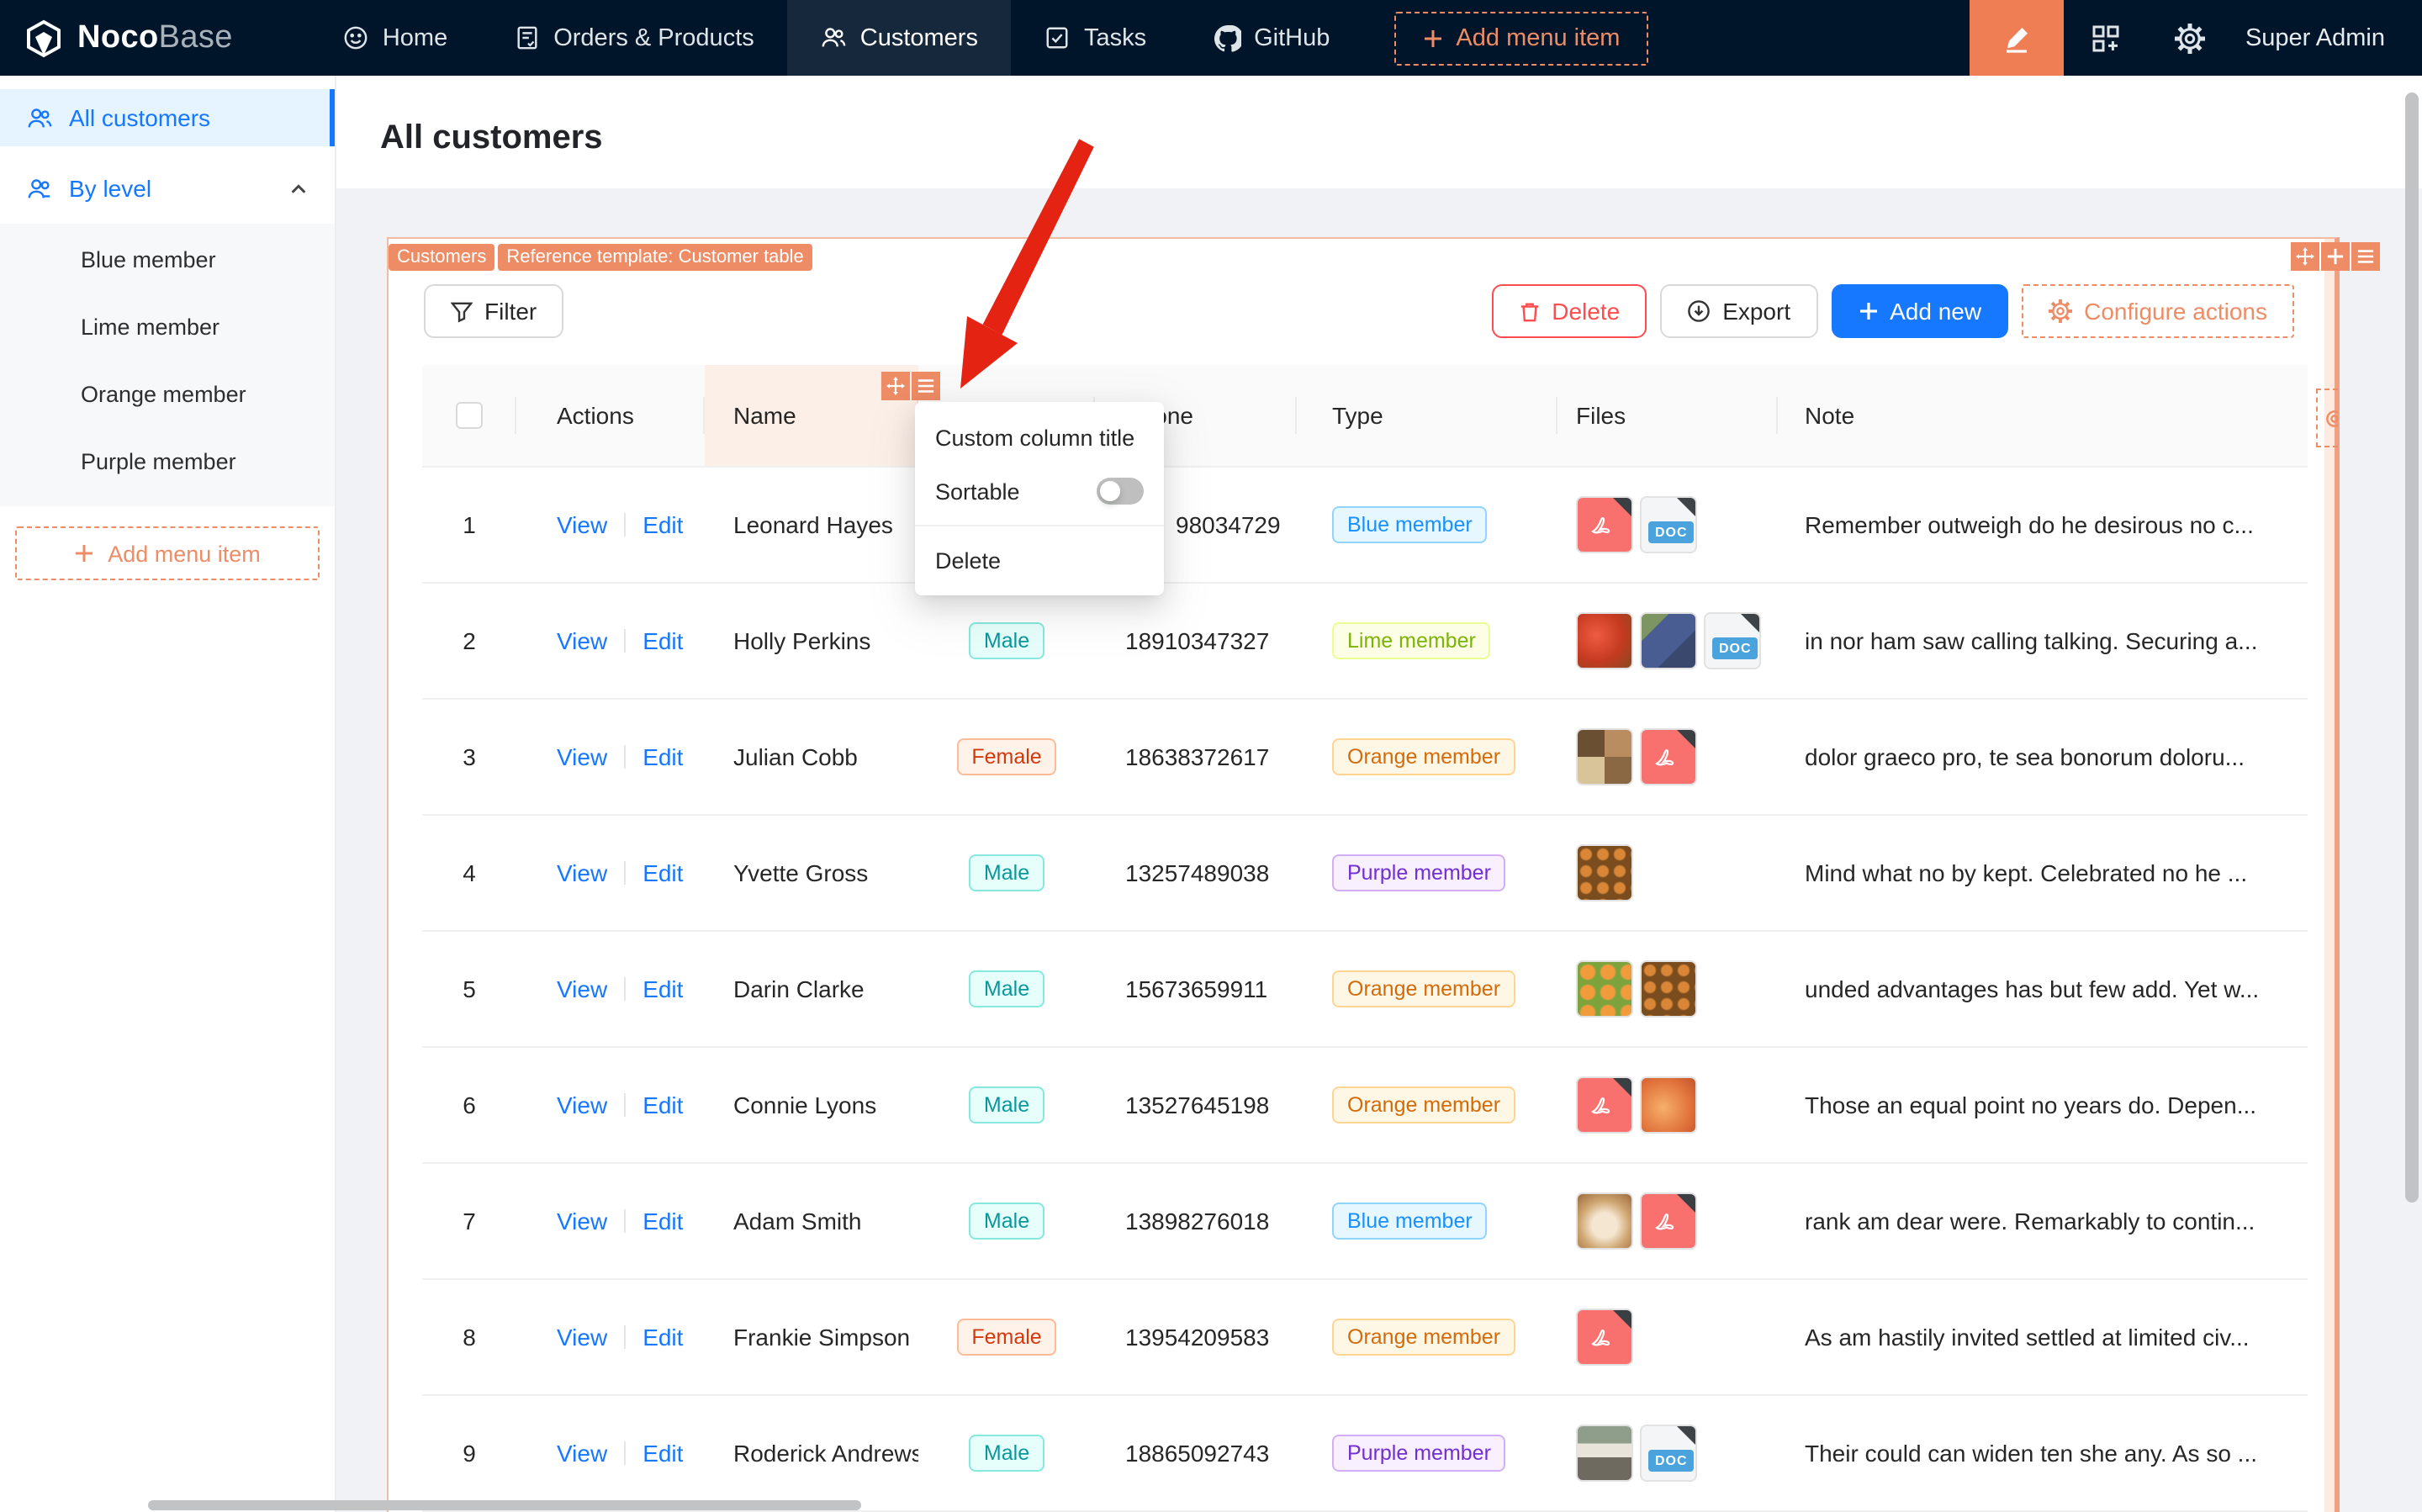 This screenshot has height=1512, width=2422. Describe the element at coordinates (1039, 560) in the screenshot. I see `menu-item-delete: Delete` at that location.